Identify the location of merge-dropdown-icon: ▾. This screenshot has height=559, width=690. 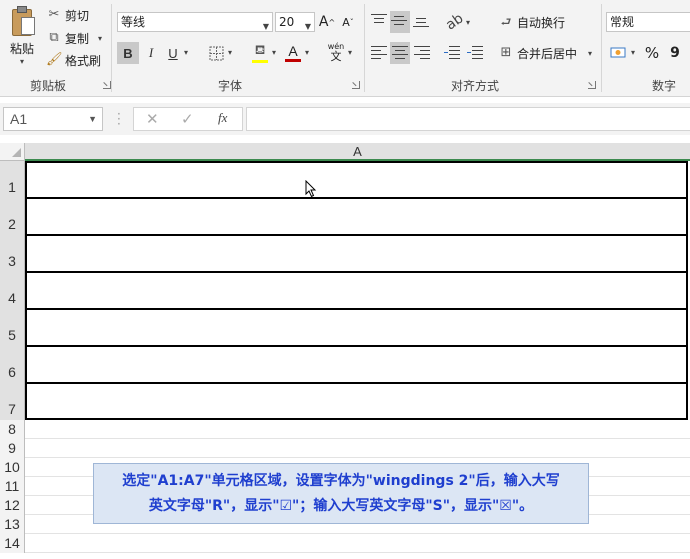
(590, 53).